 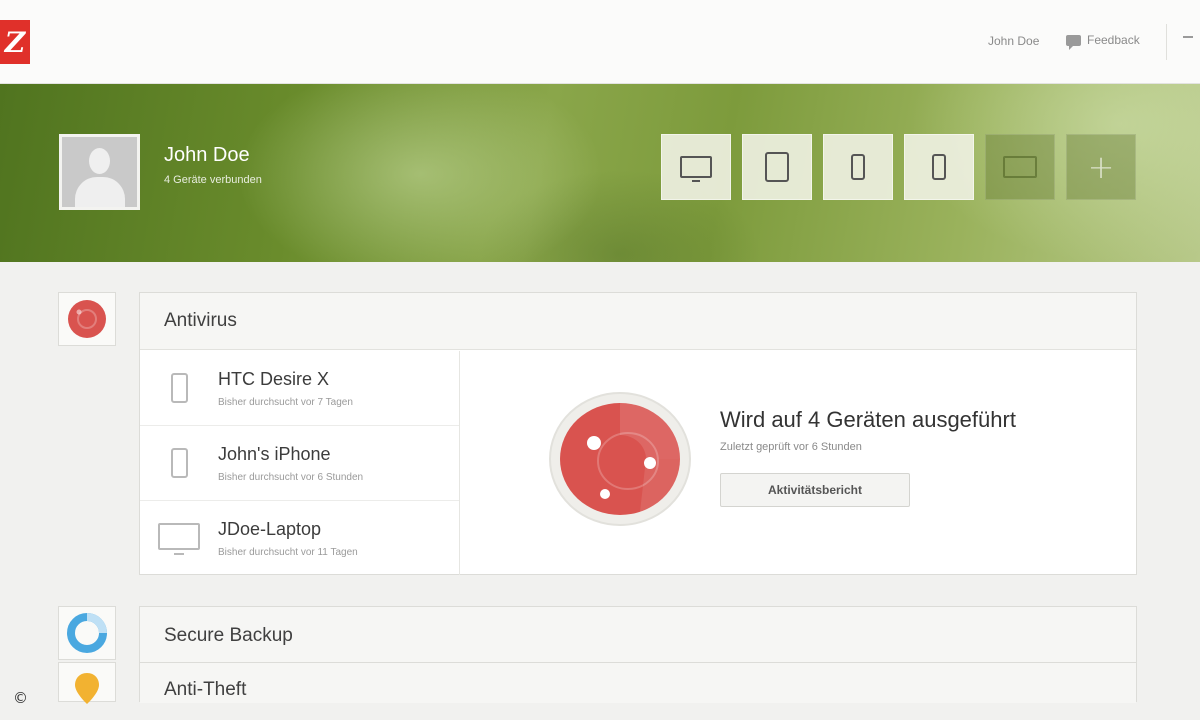 I want to click on anti-theft-card: Anti-Theft, so click(x=638, y=682).